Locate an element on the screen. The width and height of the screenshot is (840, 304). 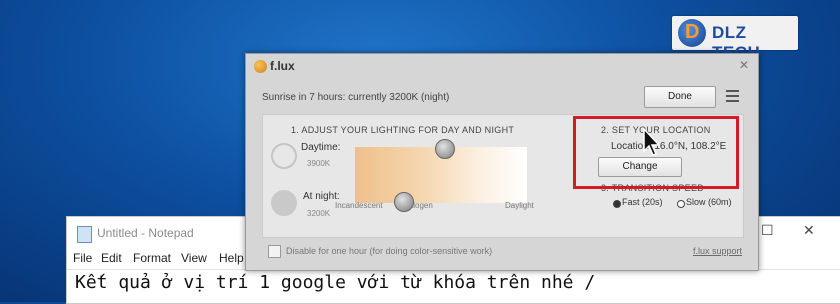
daytime-value: 3900K is located at coordinates (319, 163).